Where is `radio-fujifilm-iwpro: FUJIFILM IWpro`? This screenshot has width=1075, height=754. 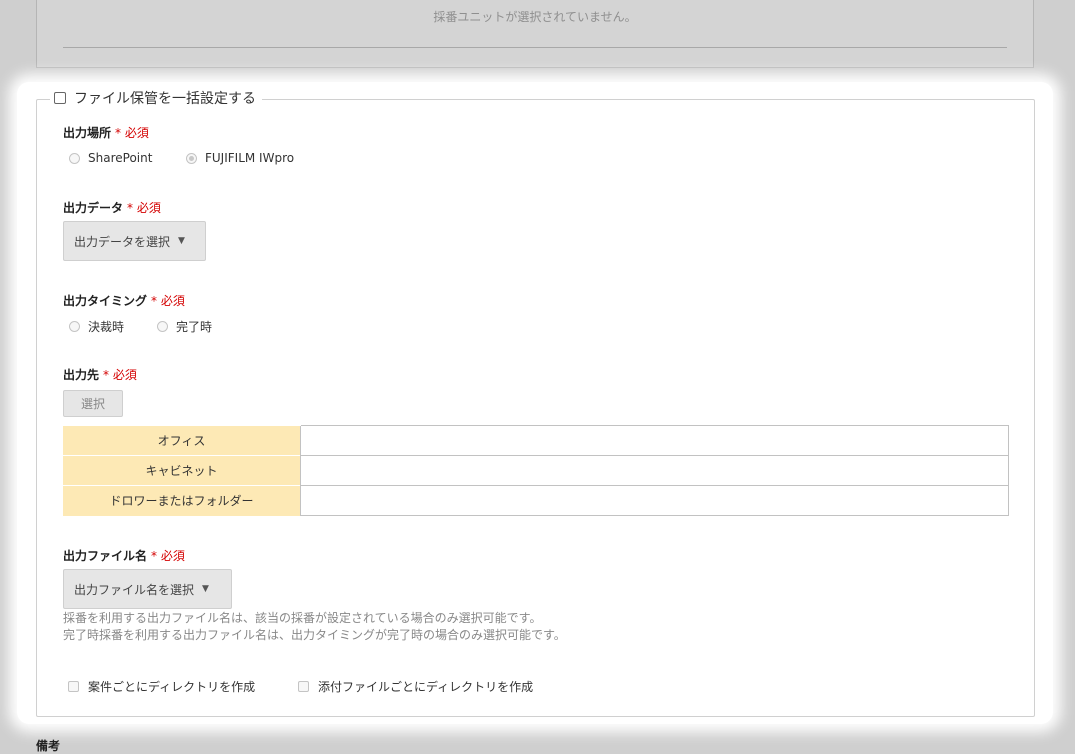
radio-fujifilm-iwpro: FUJIFILM IWpro is located at coordinates (240, 158).